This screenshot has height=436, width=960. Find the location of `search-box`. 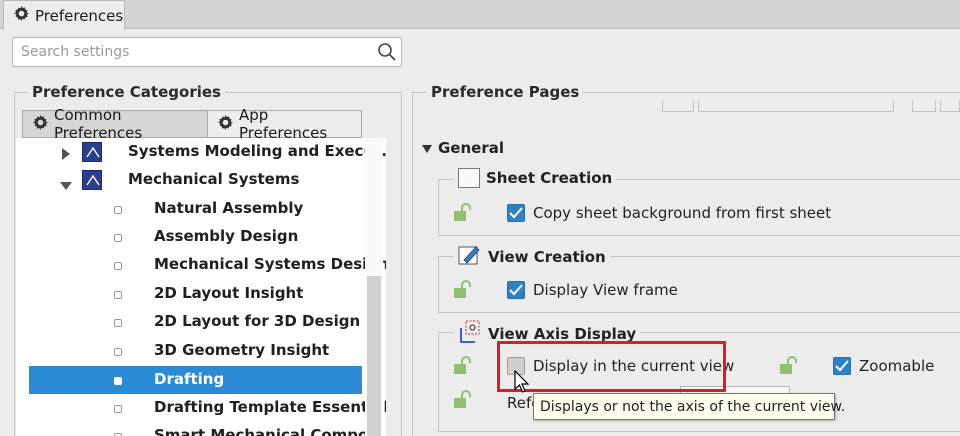

search-box is located at coordinates (207, 52).